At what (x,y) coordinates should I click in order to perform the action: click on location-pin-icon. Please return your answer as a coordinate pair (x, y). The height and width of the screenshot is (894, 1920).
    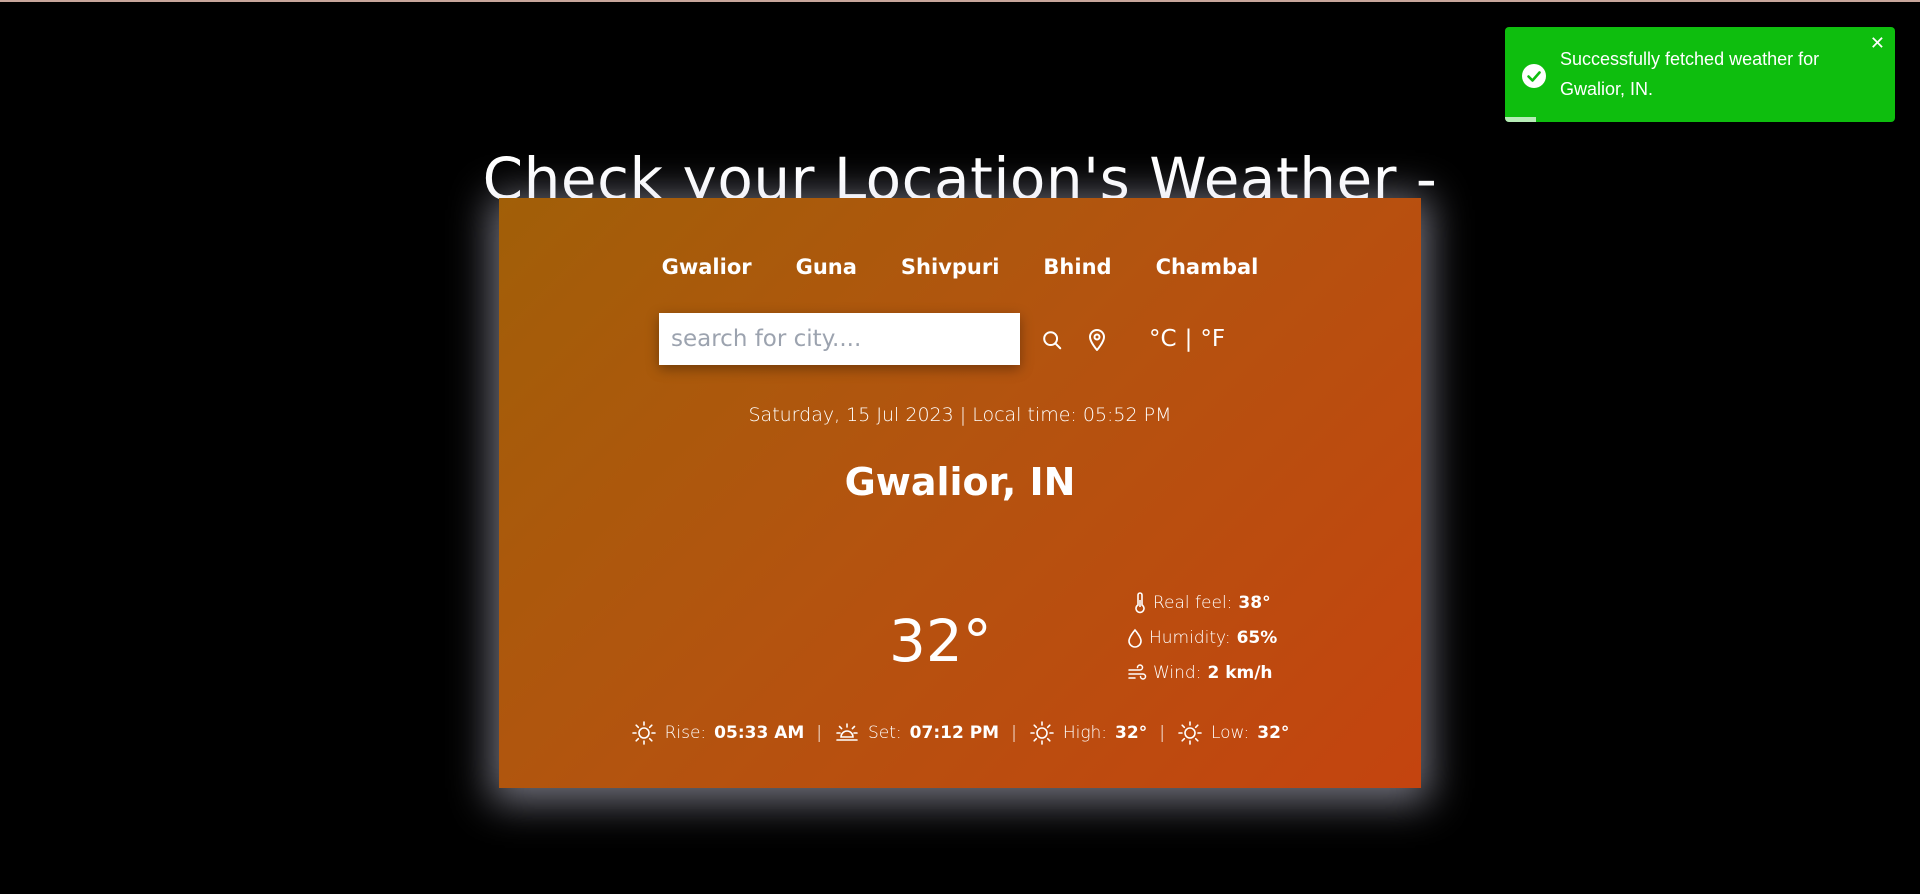
    Looking at the image, I should click on (1097, 340).